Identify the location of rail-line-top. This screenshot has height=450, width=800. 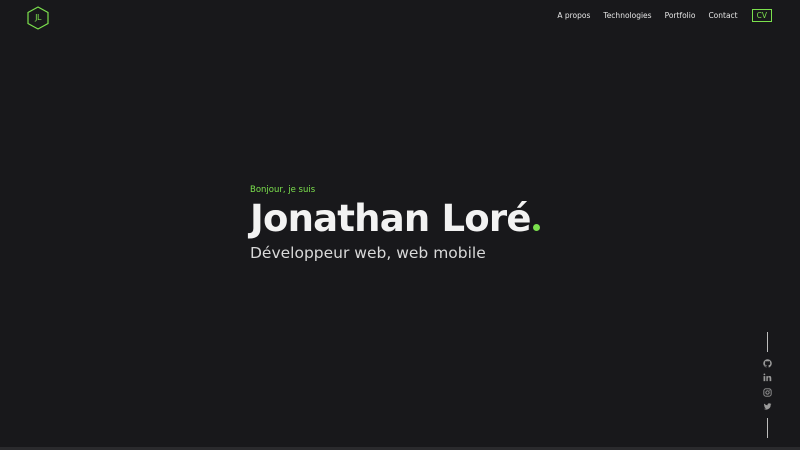
(767, 342).